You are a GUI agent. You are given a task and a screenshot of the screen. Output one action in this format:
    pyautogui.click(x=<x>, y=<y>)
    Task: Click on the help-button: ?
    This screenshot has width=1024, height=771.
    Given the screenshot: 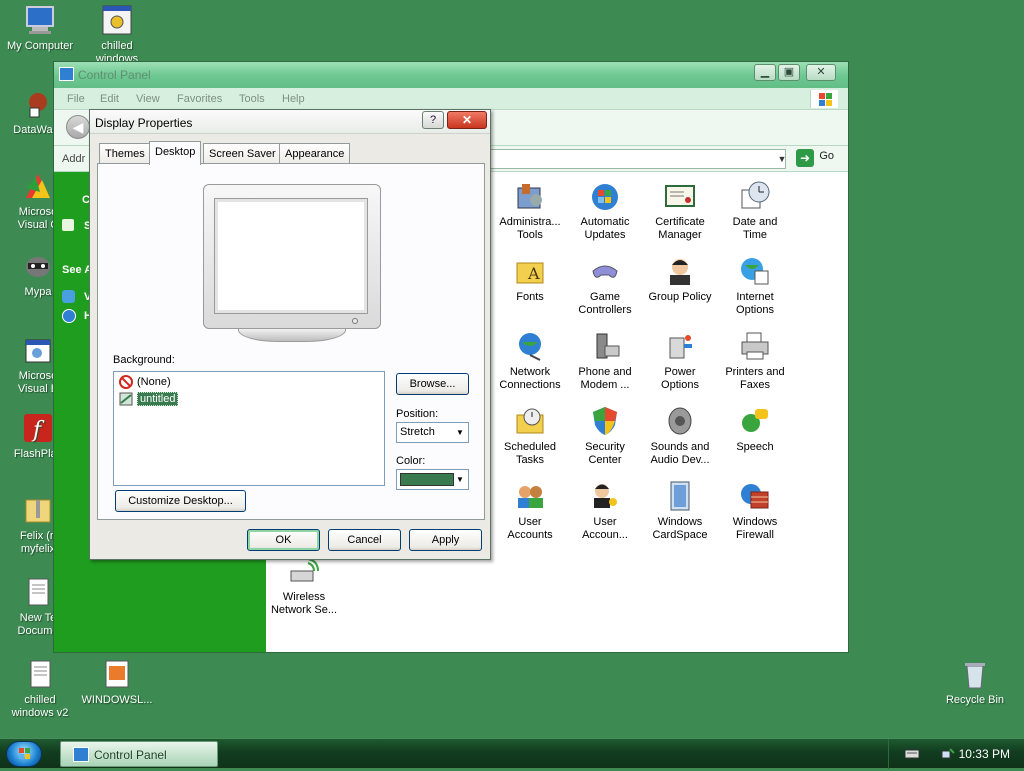 What is the action you would take?
    pyautogui.click(x=433, y=120)
    